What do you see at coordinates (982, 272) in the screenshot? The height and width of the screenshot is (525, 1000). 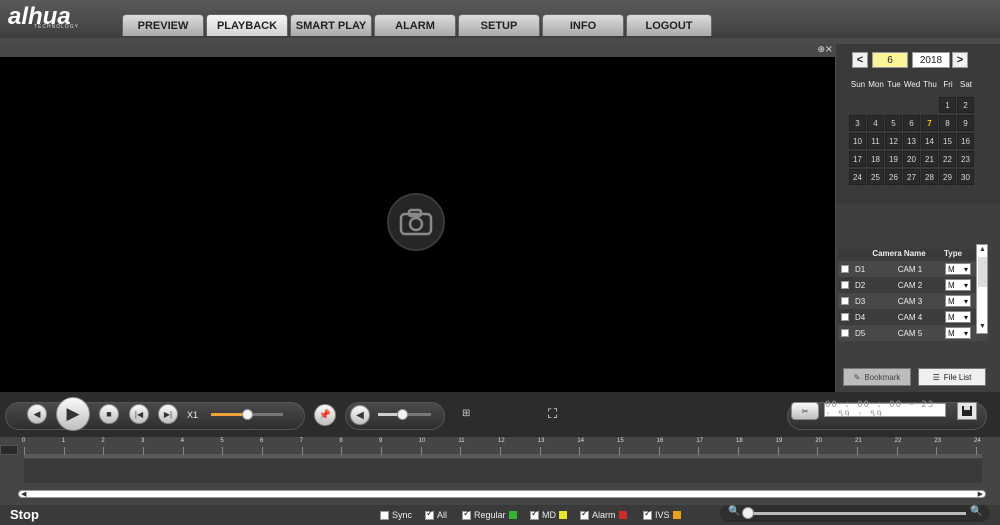 I see `scroll-thumb` at bounding box center [982, 272].